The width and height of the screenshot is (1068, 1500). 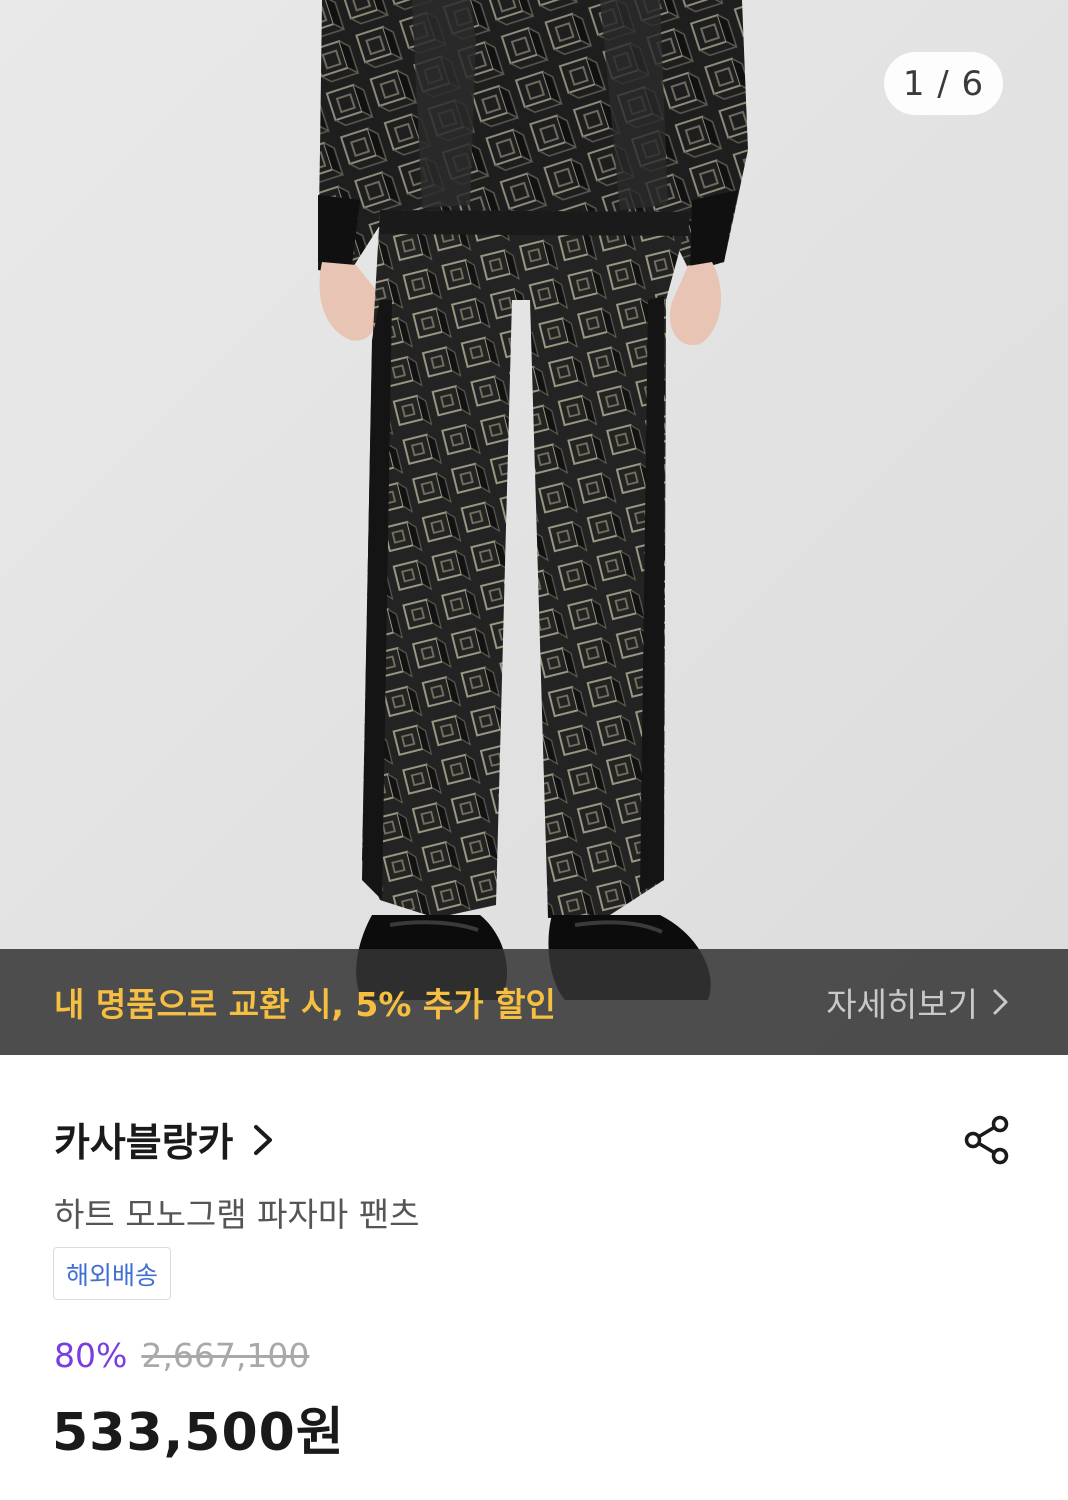 What do you see at coordinates (305, 1004) in the screenshot?
I see `promo-text: 내 명품으로 교환 시, 5% 추가 할인` at bounding box center [305, 1004].